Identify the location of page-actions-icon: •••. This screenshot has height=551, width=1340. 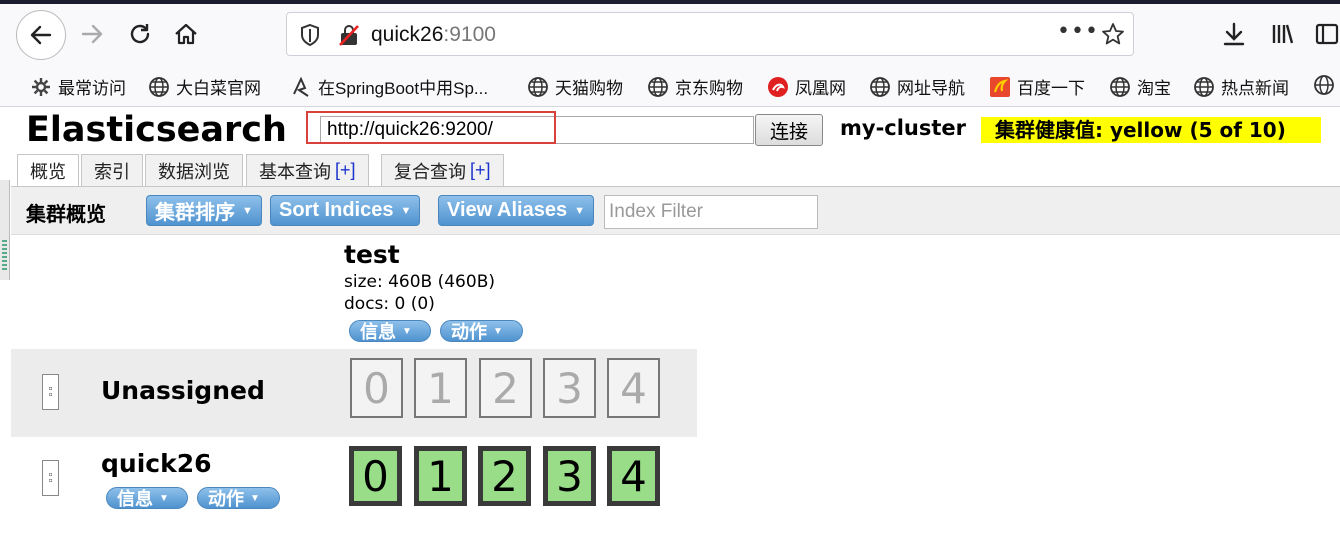
(1078, 31).